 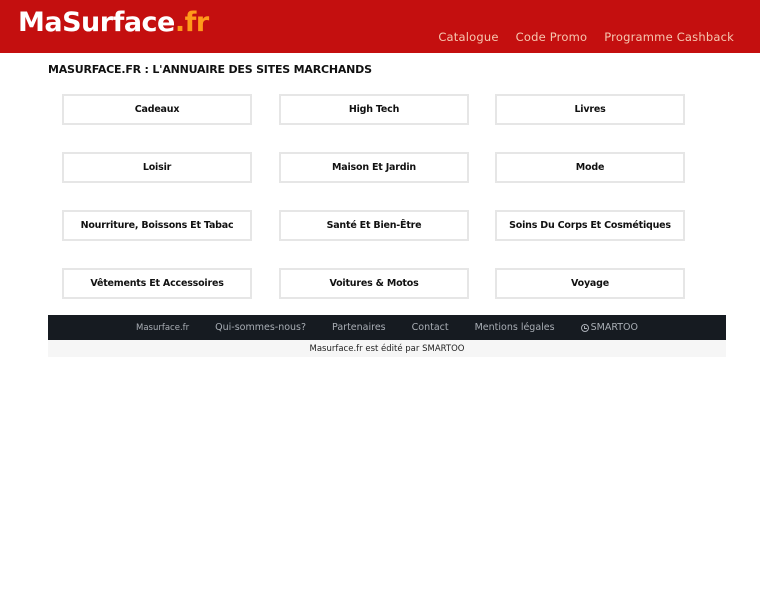 What do you see at coordinates (614, 327) in the screenshot?
I see `footer-brand-label: SMARTOO` at bounding box center [614, 327].